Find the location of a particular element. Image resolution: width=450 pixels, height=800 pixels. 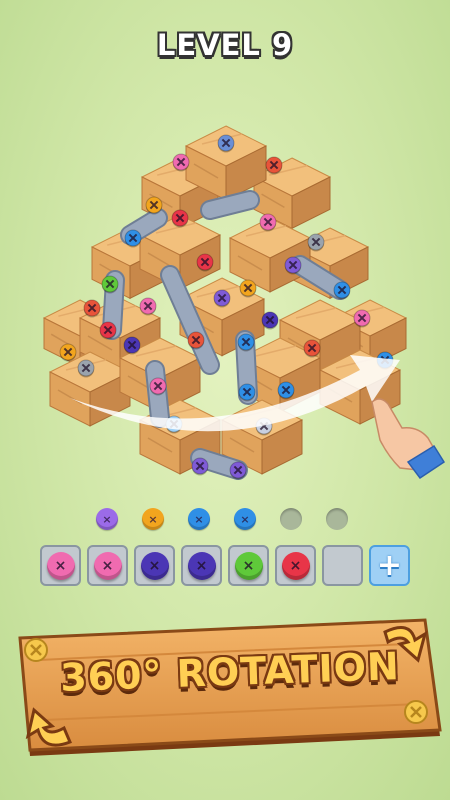

screw-slot-tray: × × × × × × + is located at coordinates (226, 568).